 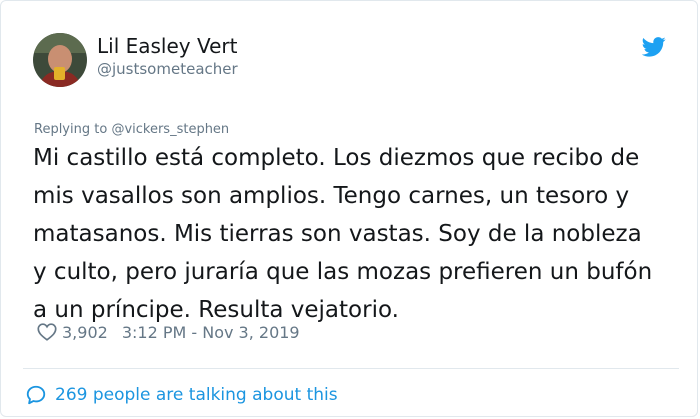 What do you see at coordinates (47, 332) in the screenshot?
I see `heart-icon` at bounding box center [47, 332].